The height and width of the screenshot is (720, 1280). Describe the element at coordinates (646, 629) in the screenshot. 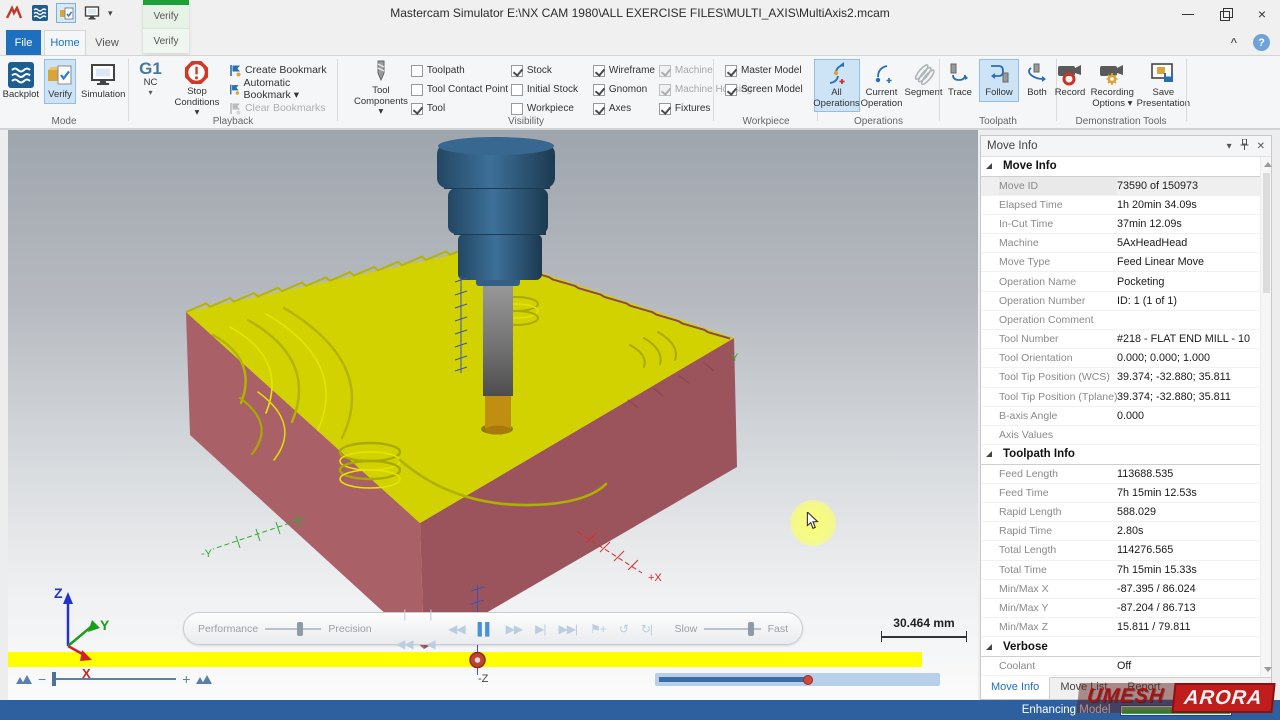

I see `loop-forward-button: ↻|` at that location.